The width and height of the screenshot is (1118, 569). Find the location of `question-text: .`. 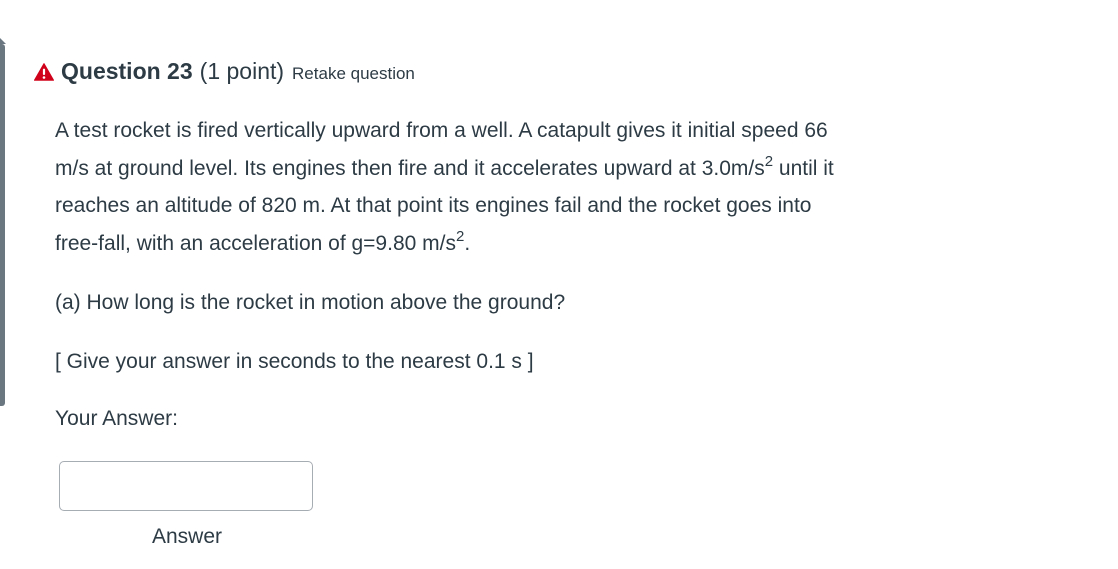

question-text: . is located at coordinates (467, 243).